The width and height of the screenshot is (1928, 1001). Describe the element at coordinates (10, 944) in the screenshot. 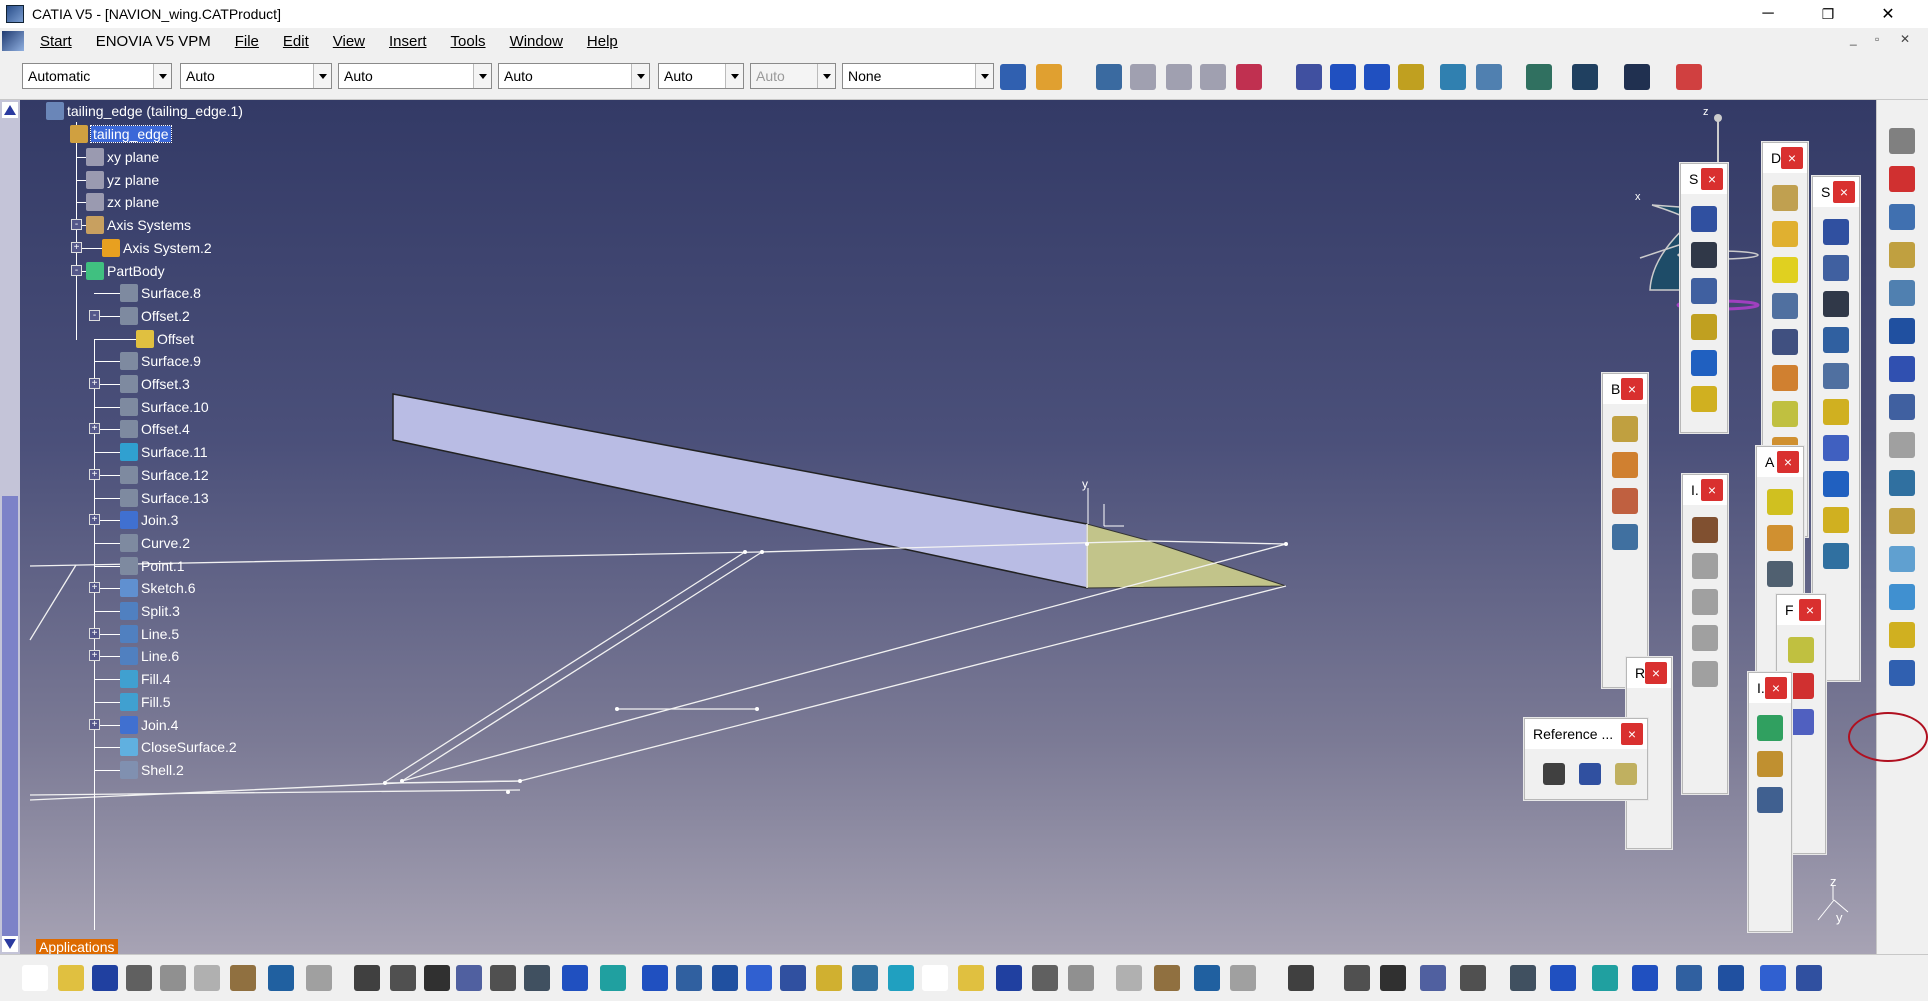

I see `scroll-down-arrow` at that location.